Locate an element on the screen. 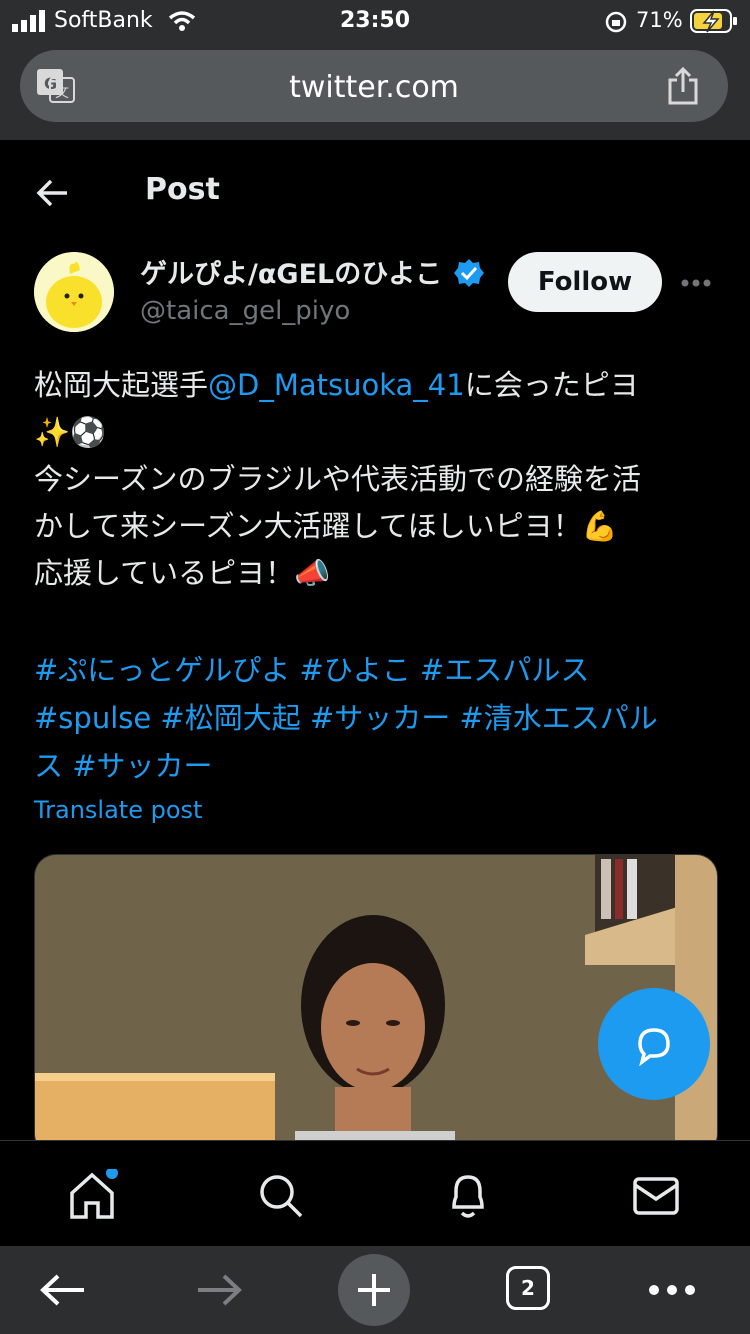 The image size is (750, 1334). hashtag-line: #spulse #松岡大起 #サッカー #清水エスパル is located at coordinates (376, 718).